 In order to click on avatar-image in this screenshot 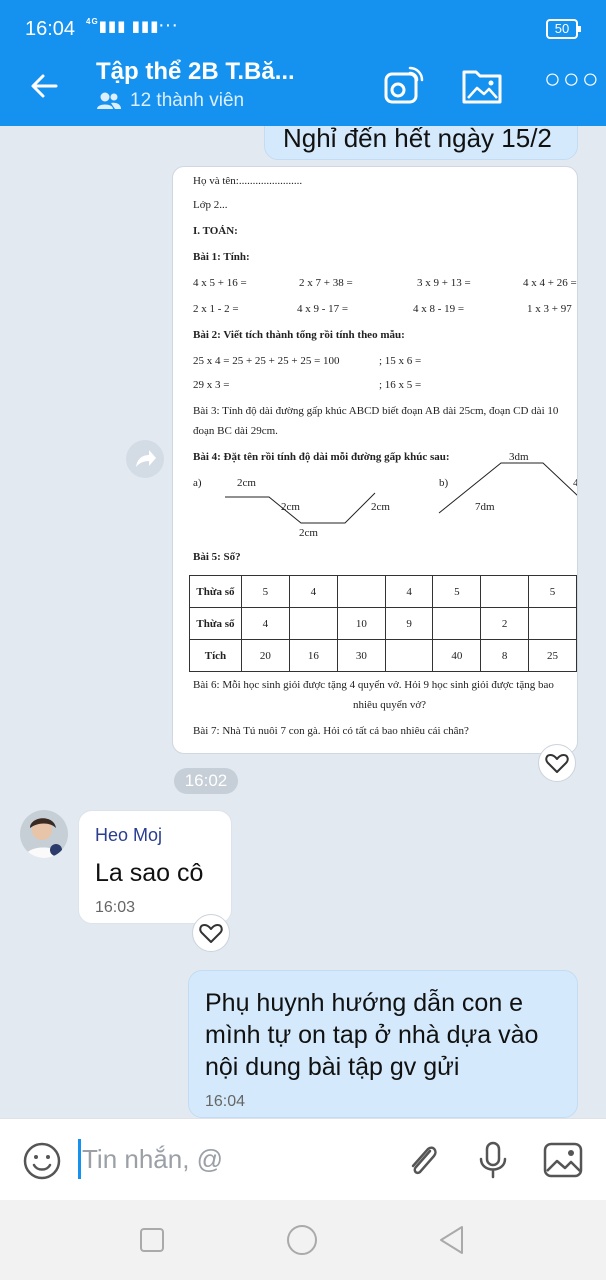, I will do `click(44, 834)`.